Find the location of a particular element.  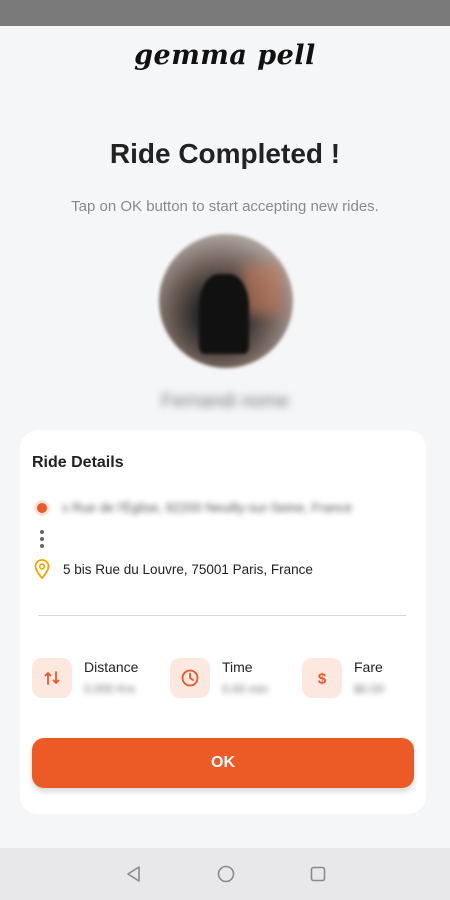

recents-icon is located at coordinates (318, 874).